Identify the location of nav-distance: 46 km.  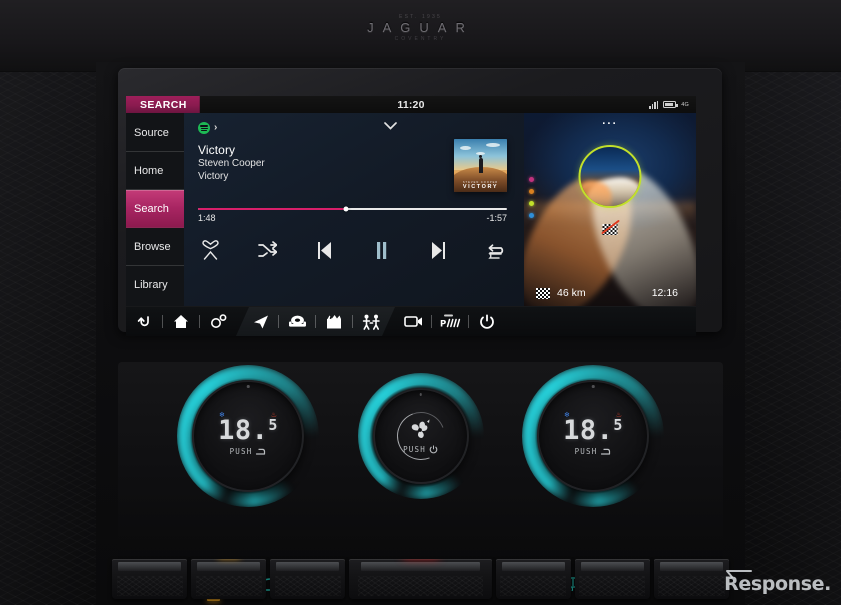
(571, 293).